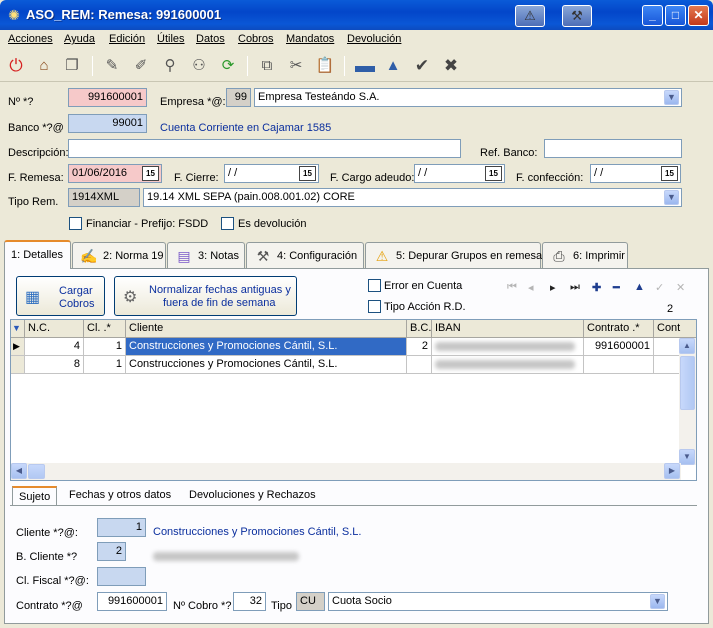 This screenshot has width=713, height=628. I want to click on menu-acciones: Acciones, so click(30, 39).